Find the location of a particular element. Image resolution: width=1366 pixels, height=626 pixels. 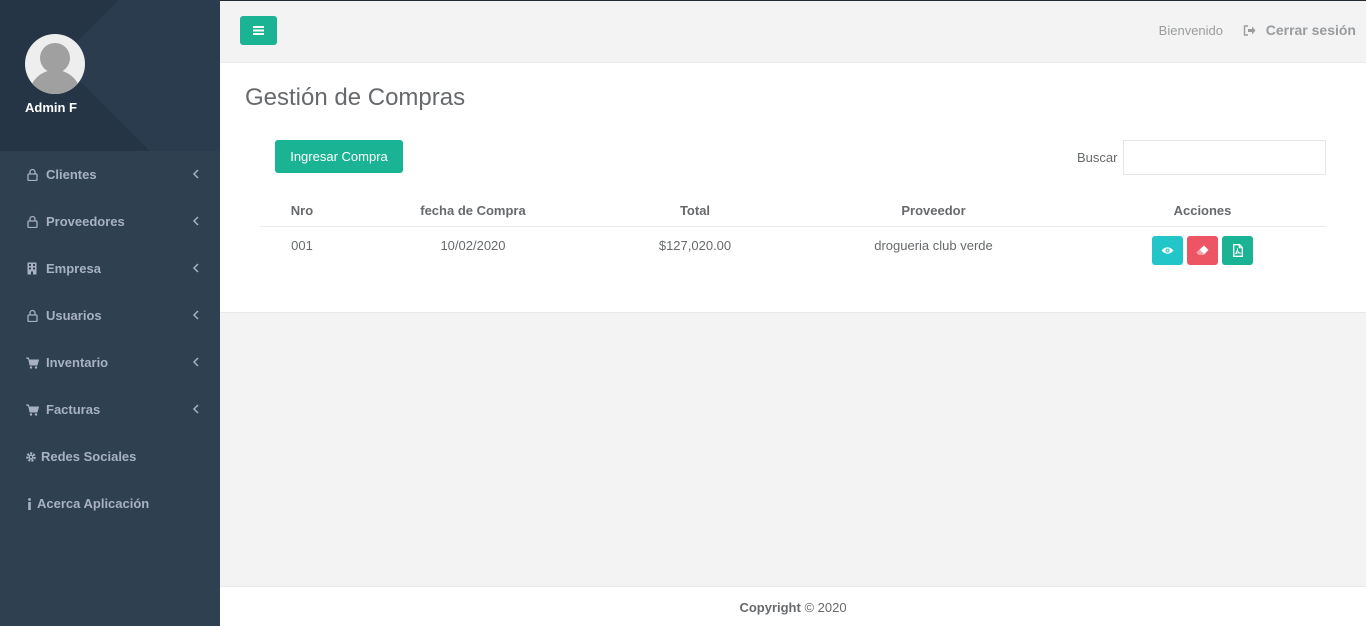

top-navbar: Bienvenido Cerrar sesión is located at coordinates (793, 31).